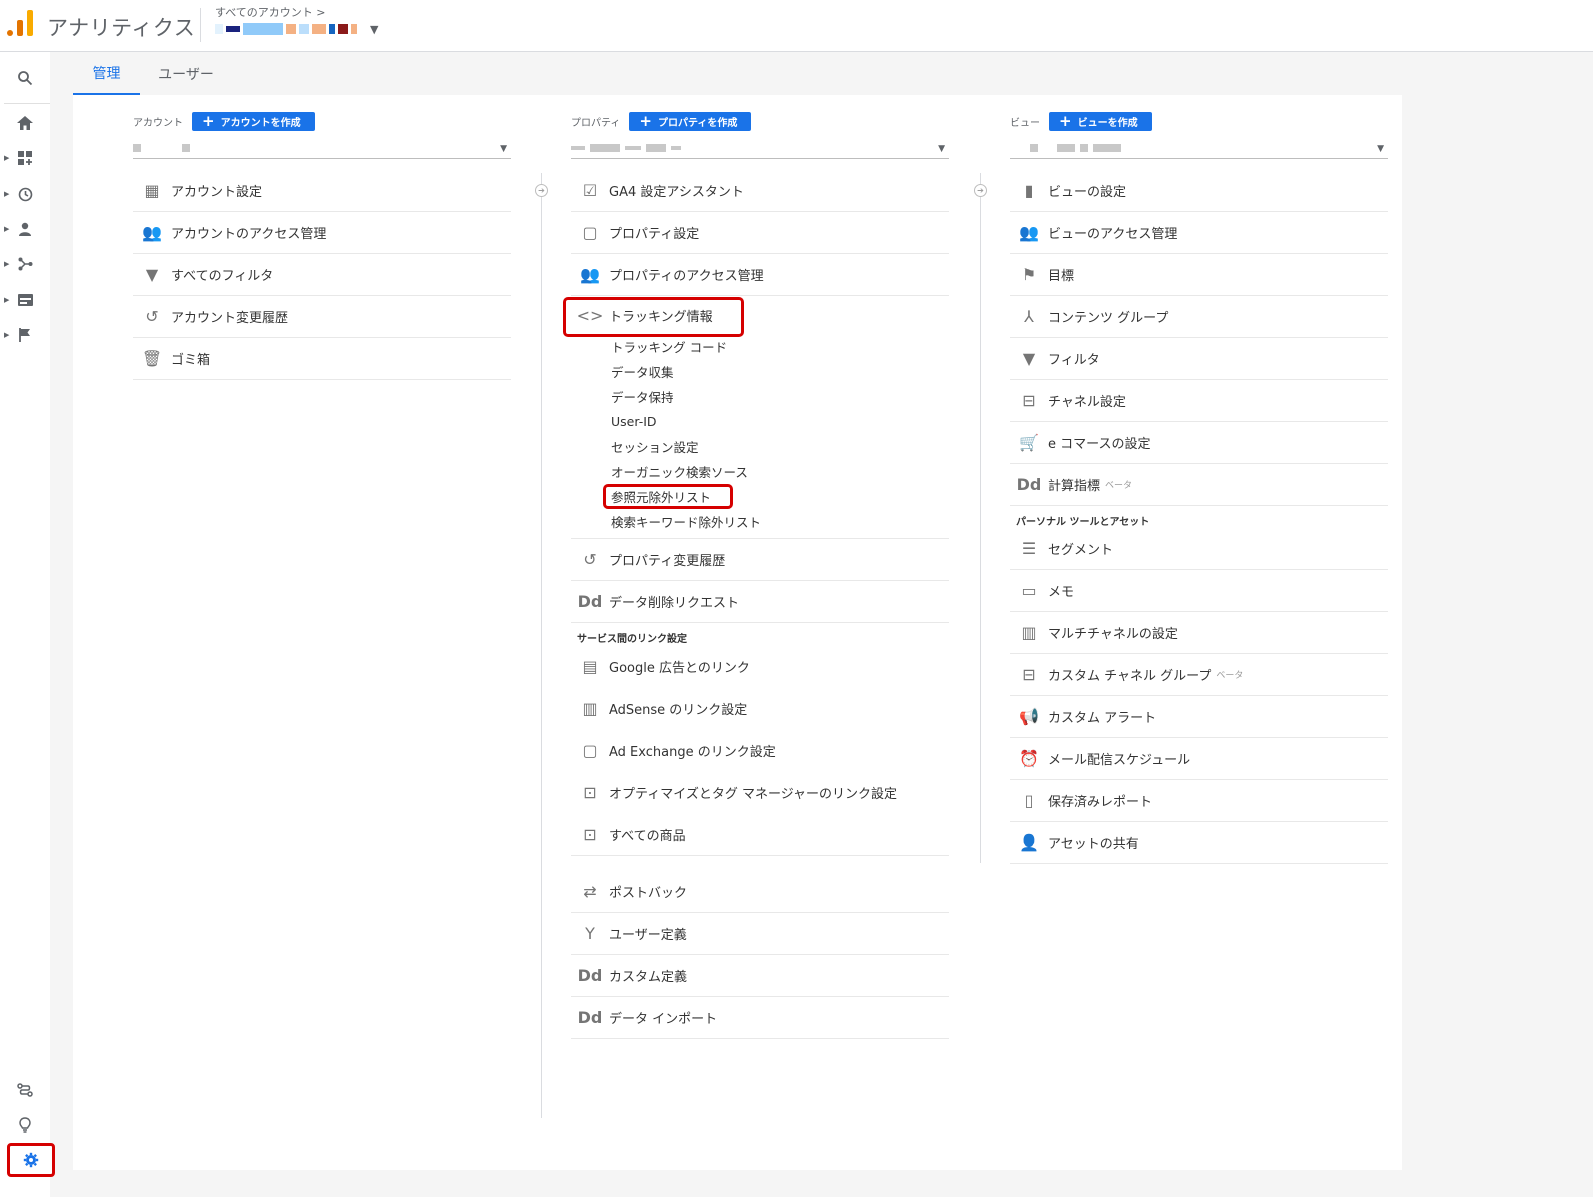 Image resolution: width=1593 pixels, height=1197 pixels. Describe the element at coordinates (25, 1090) in the screenshot. I see `attribution-icon` at that location.